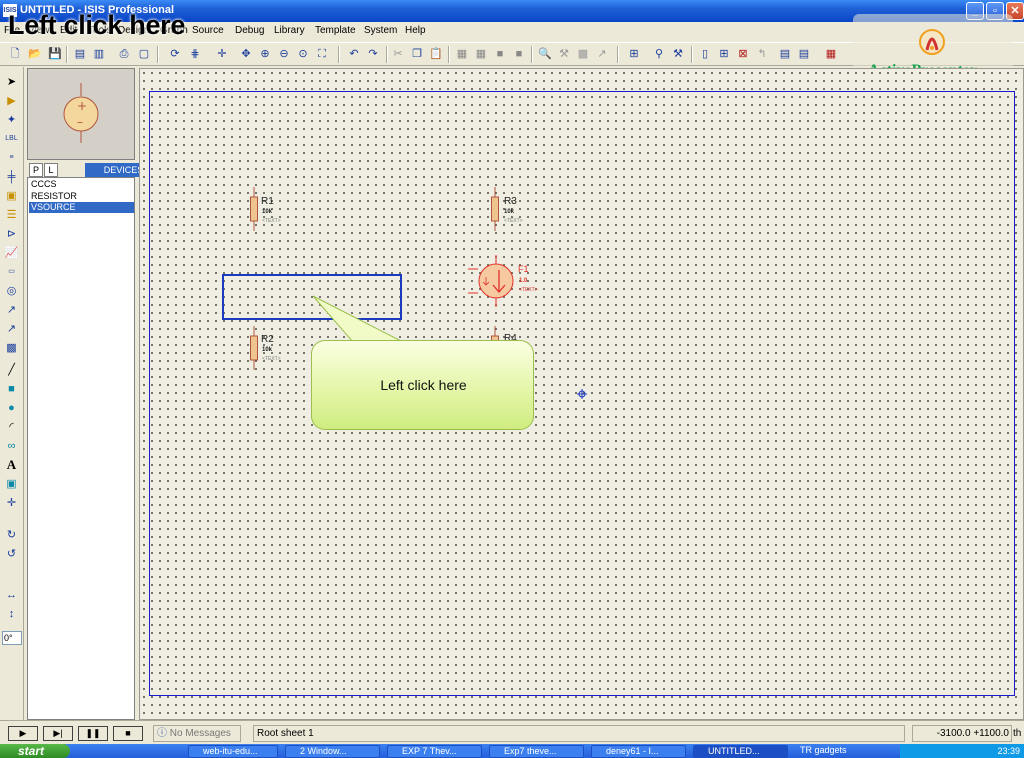 Image resolution: width=1024 pixels, height=758 pixels. What do you see at coordinates (144, 54) in the screenshot?
I see `print-area-icon: ▢` at bounding box center [144, 54].